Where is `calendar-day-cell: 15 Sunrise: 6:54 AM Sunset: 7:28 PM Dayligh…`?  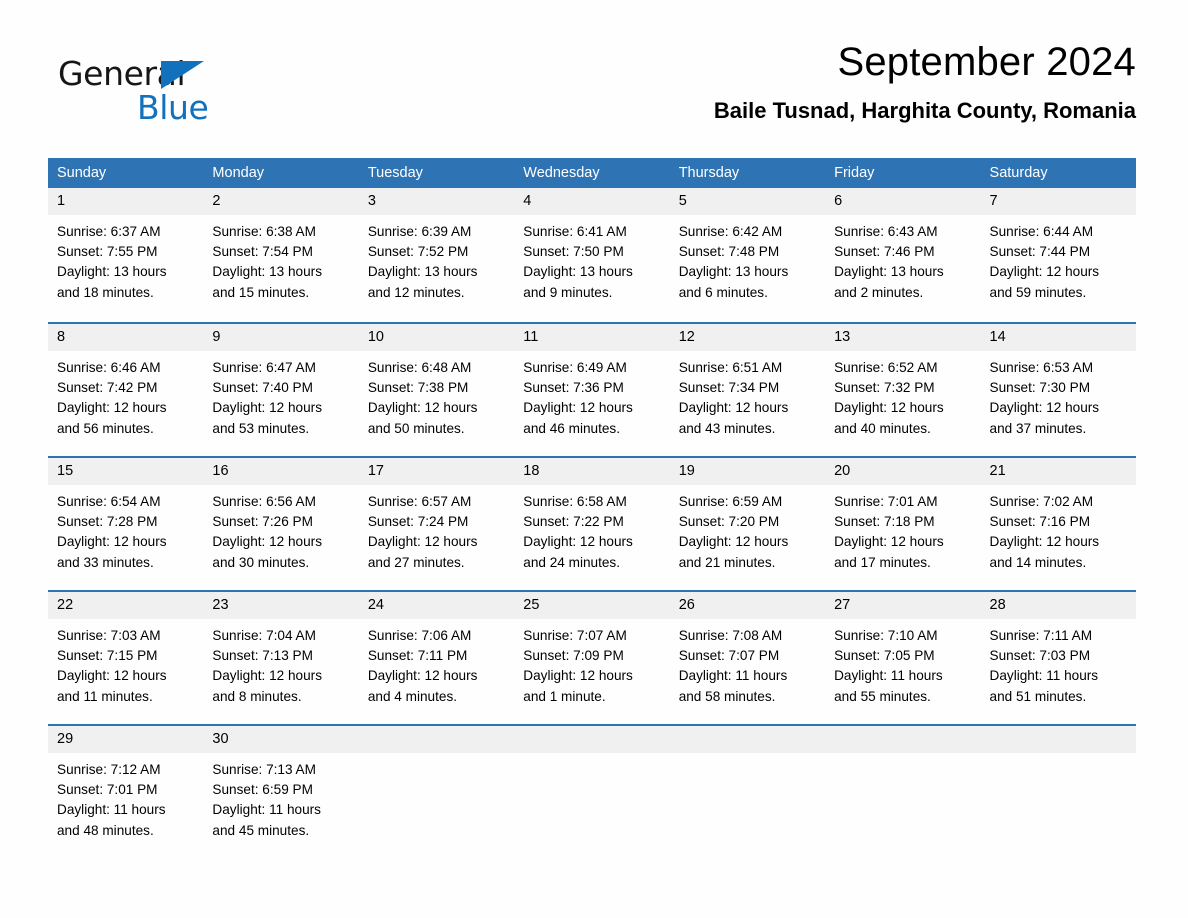 calendar-day-cell: 15 Sunrise: 6:54 AM Sunset: 7:28 PM Dayligh… is located at coordinates (126, 524).